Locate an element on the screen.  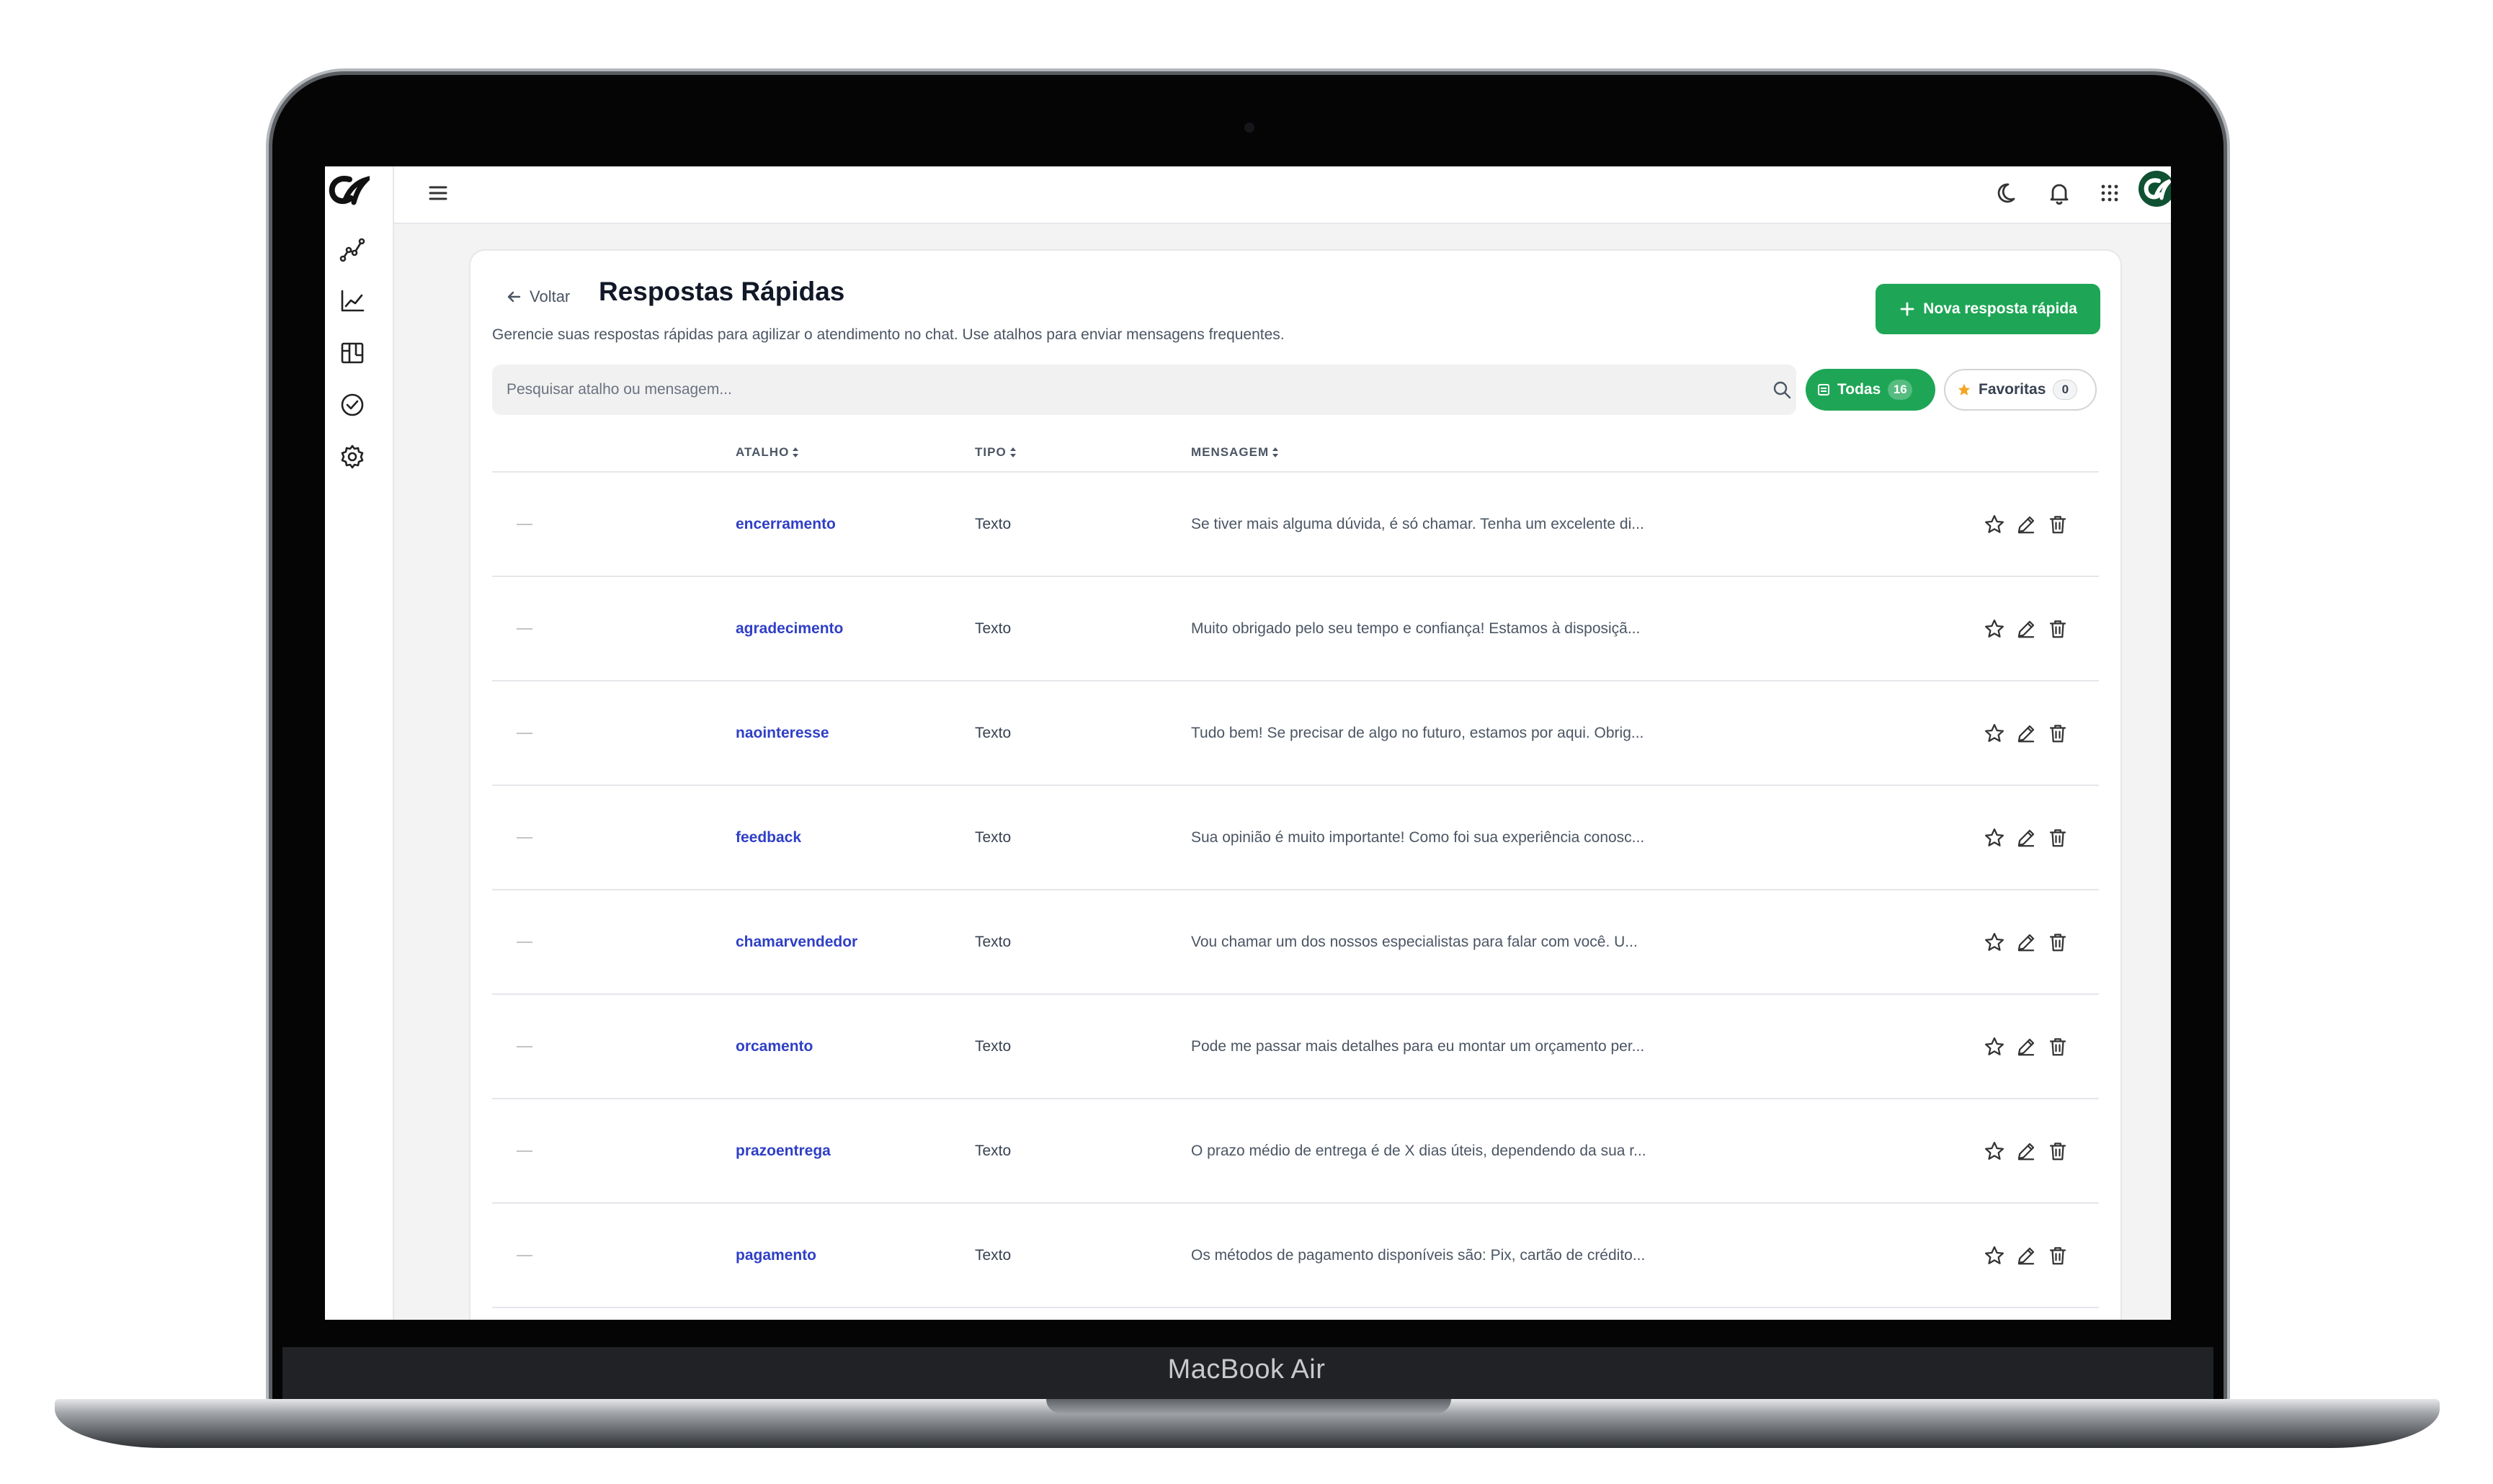
arrow-left-icon is located at coordinates (514, 297).